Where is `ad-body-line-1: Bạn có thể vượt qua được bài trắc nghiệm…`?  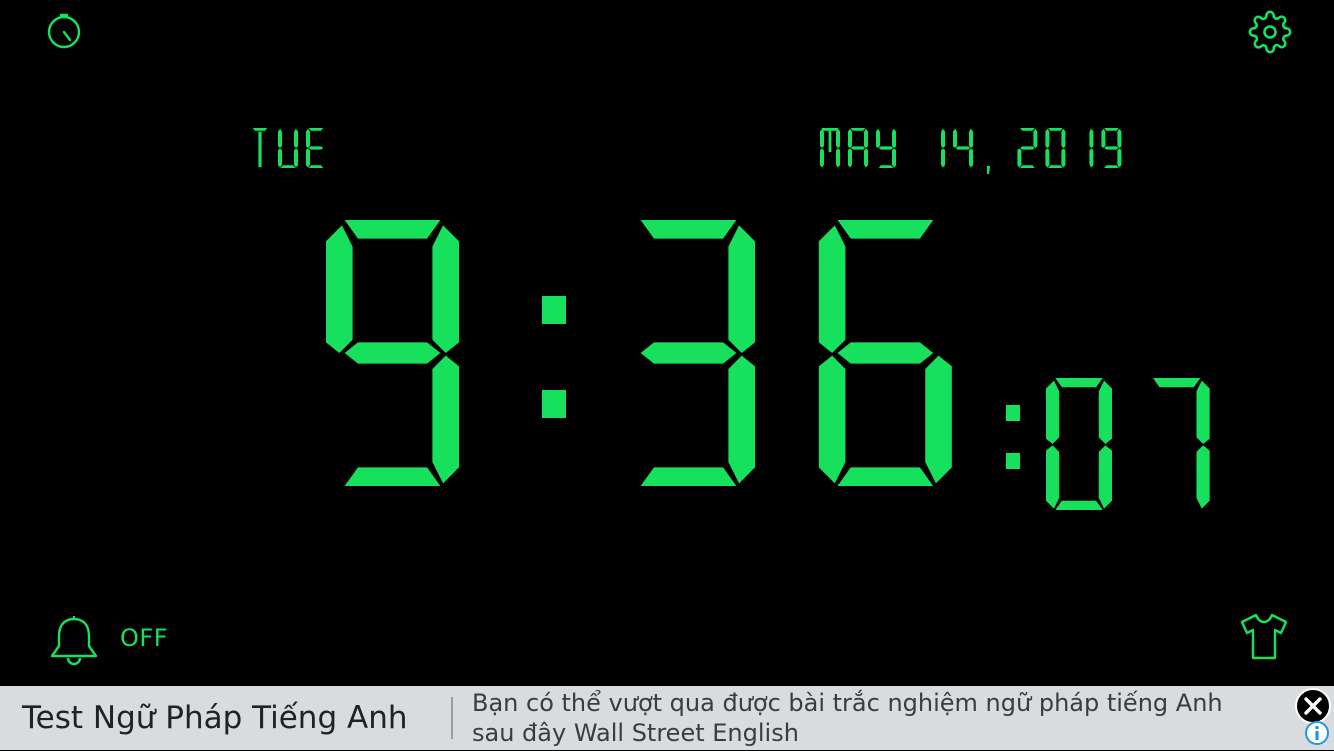
ad-body-line-1: Bạn có thể vượt qua được bài trắc nghiệm… is located at coordinates (847, 703).